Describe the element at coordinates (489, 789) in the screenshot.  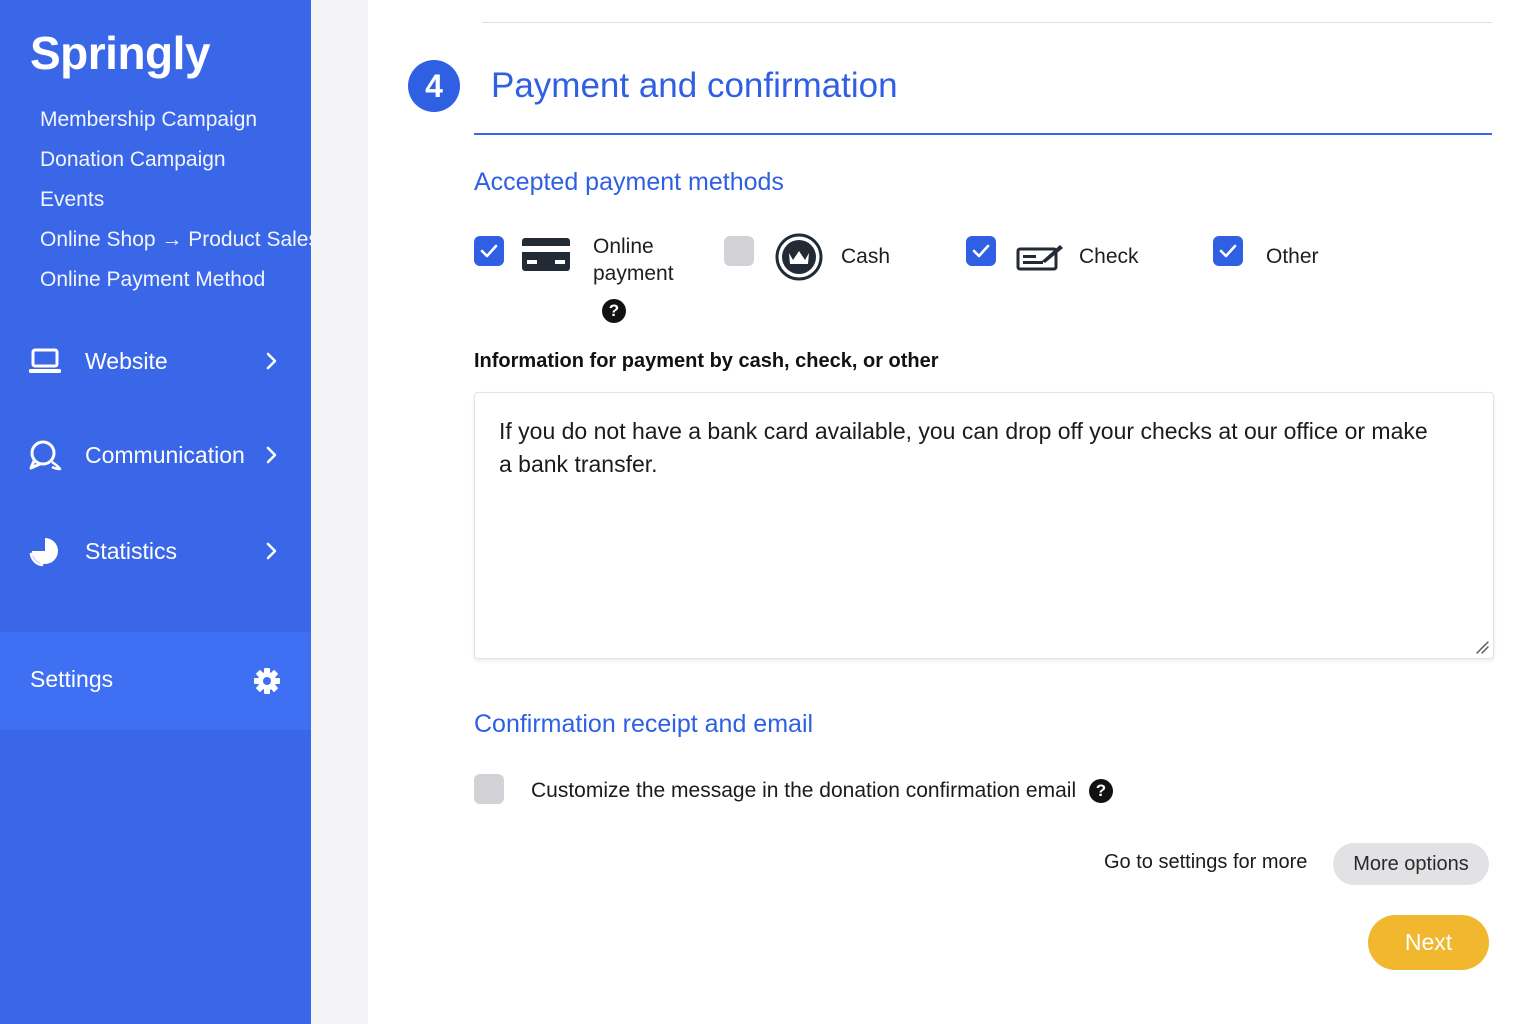
I see `customize-message-checkbox` at that location.